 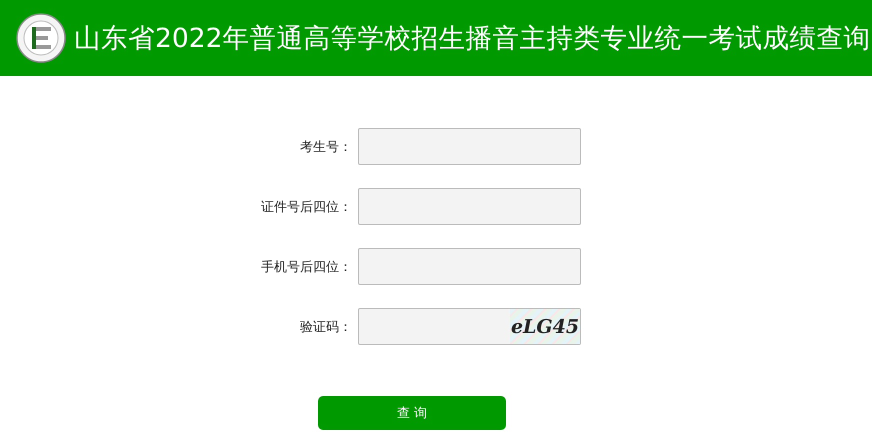 I want to click on field-label: 手机号后四位：, so click(x=306, y=267).